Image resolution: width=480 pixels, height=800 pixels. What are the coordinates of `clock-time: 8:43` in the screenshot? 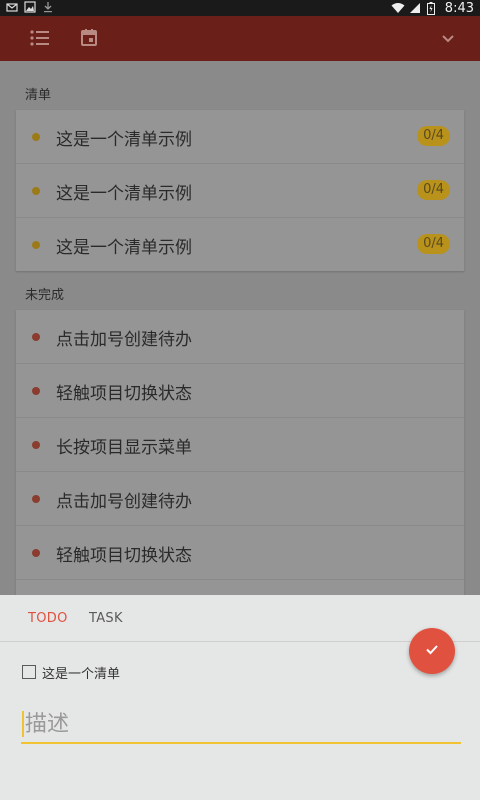 It's located at (459, 8).